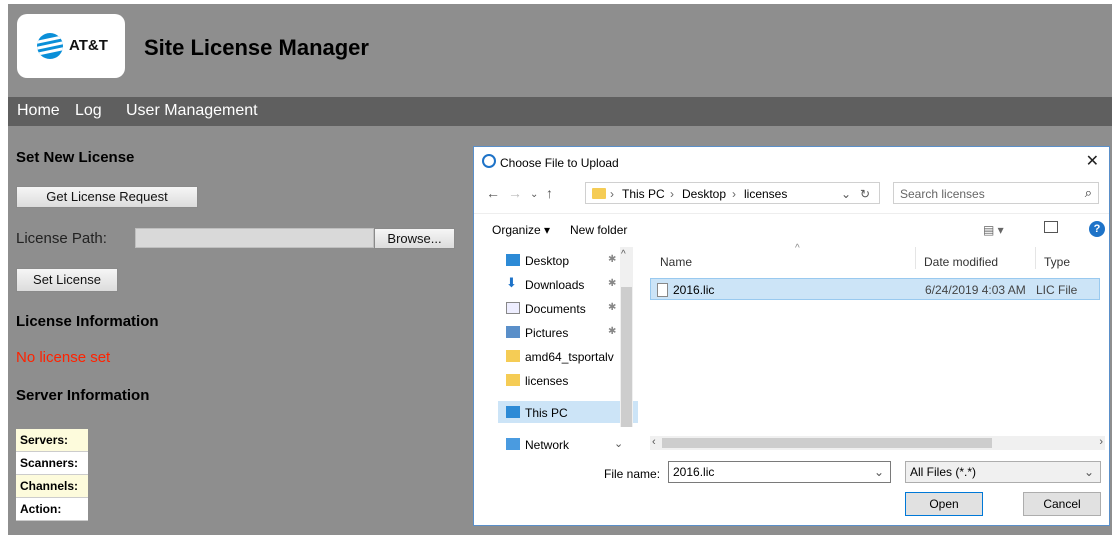 The height and width of the screenshot is (535, 1112). What do you see at coordinates (513, 412) in the screenshot?
I see `computer-icon` at bounding box center [513, 412].